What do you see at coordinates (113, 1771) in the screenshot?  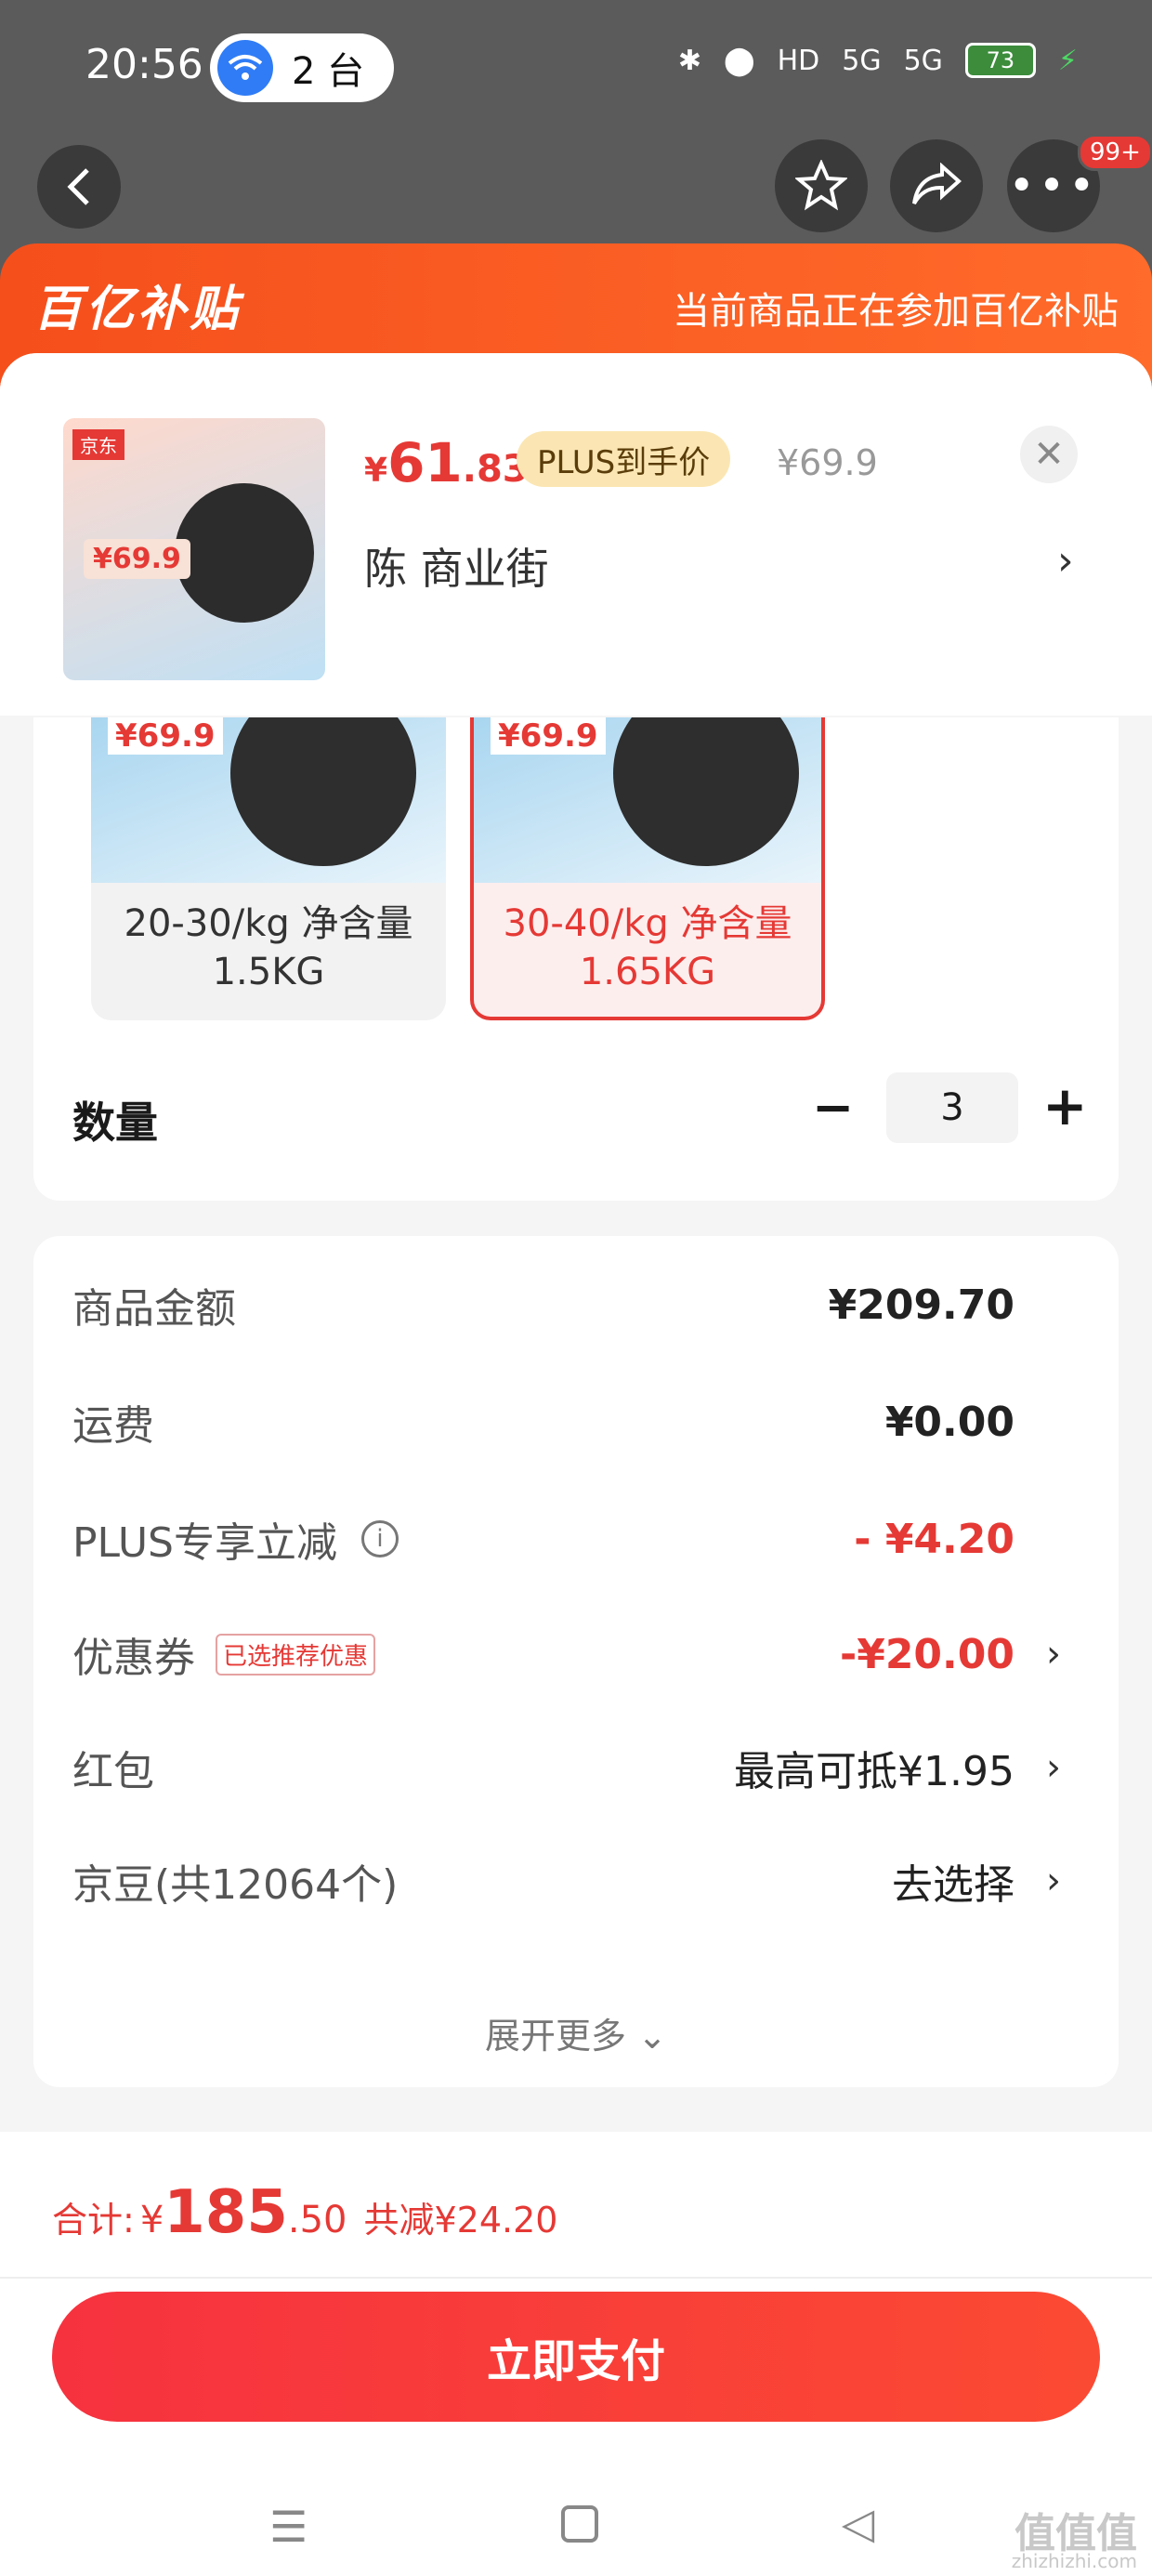 I see `red-packet-label: 红包` at bounding box center [113, 1771].